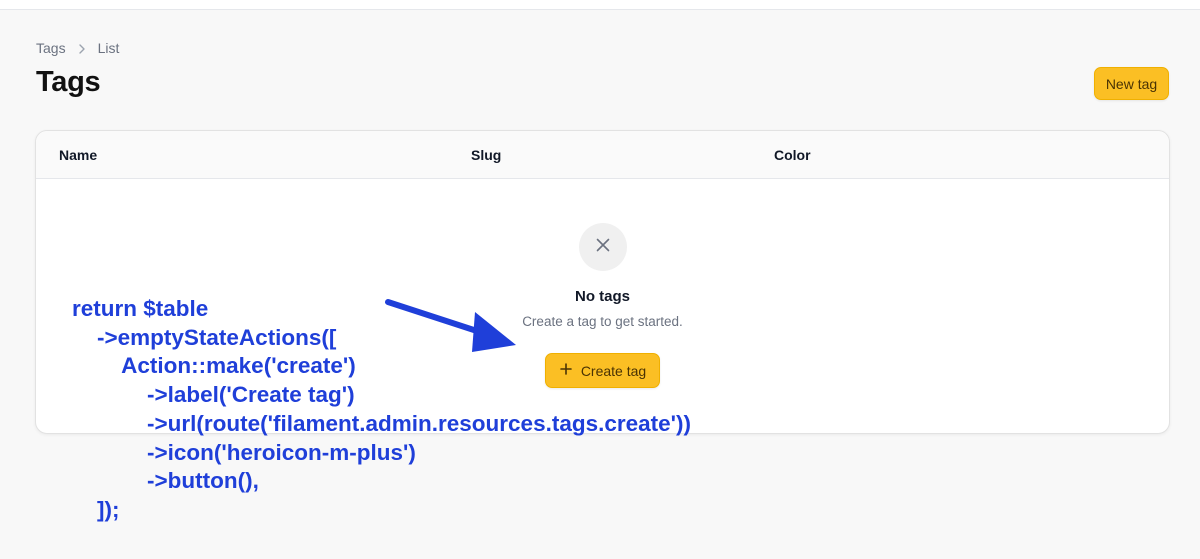 The width and height of the screenshot is (1200, 559). I want to click on column-header-name: Name, so click(78, 155).